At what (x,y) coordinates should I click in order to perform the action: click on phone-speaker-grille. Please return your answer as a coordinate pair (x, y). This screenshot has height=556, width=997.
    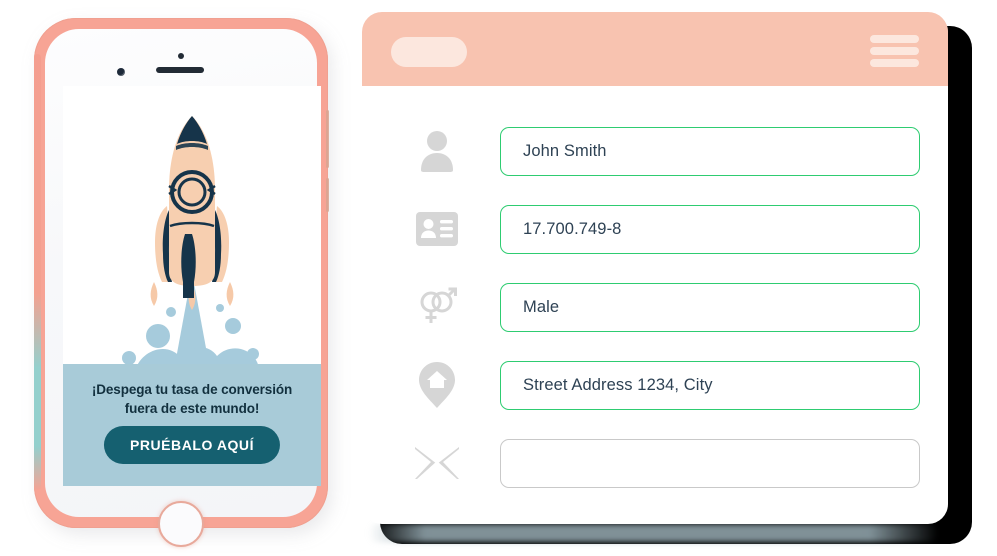
    Looking at the image, I should click on (180, 70).